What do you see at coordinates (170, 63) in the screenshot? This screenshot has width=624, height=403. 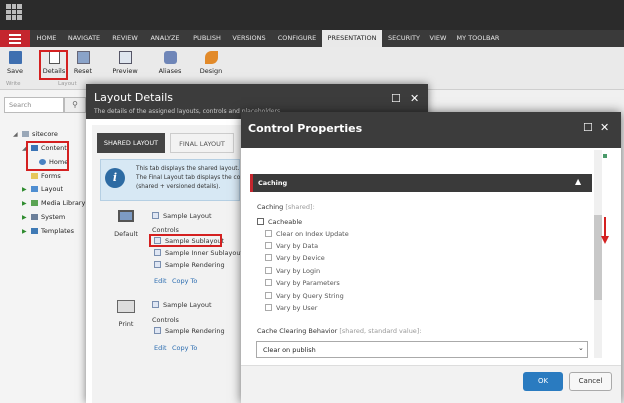 I see `aliases-button: Aliases` at bounding box center [170, 63].